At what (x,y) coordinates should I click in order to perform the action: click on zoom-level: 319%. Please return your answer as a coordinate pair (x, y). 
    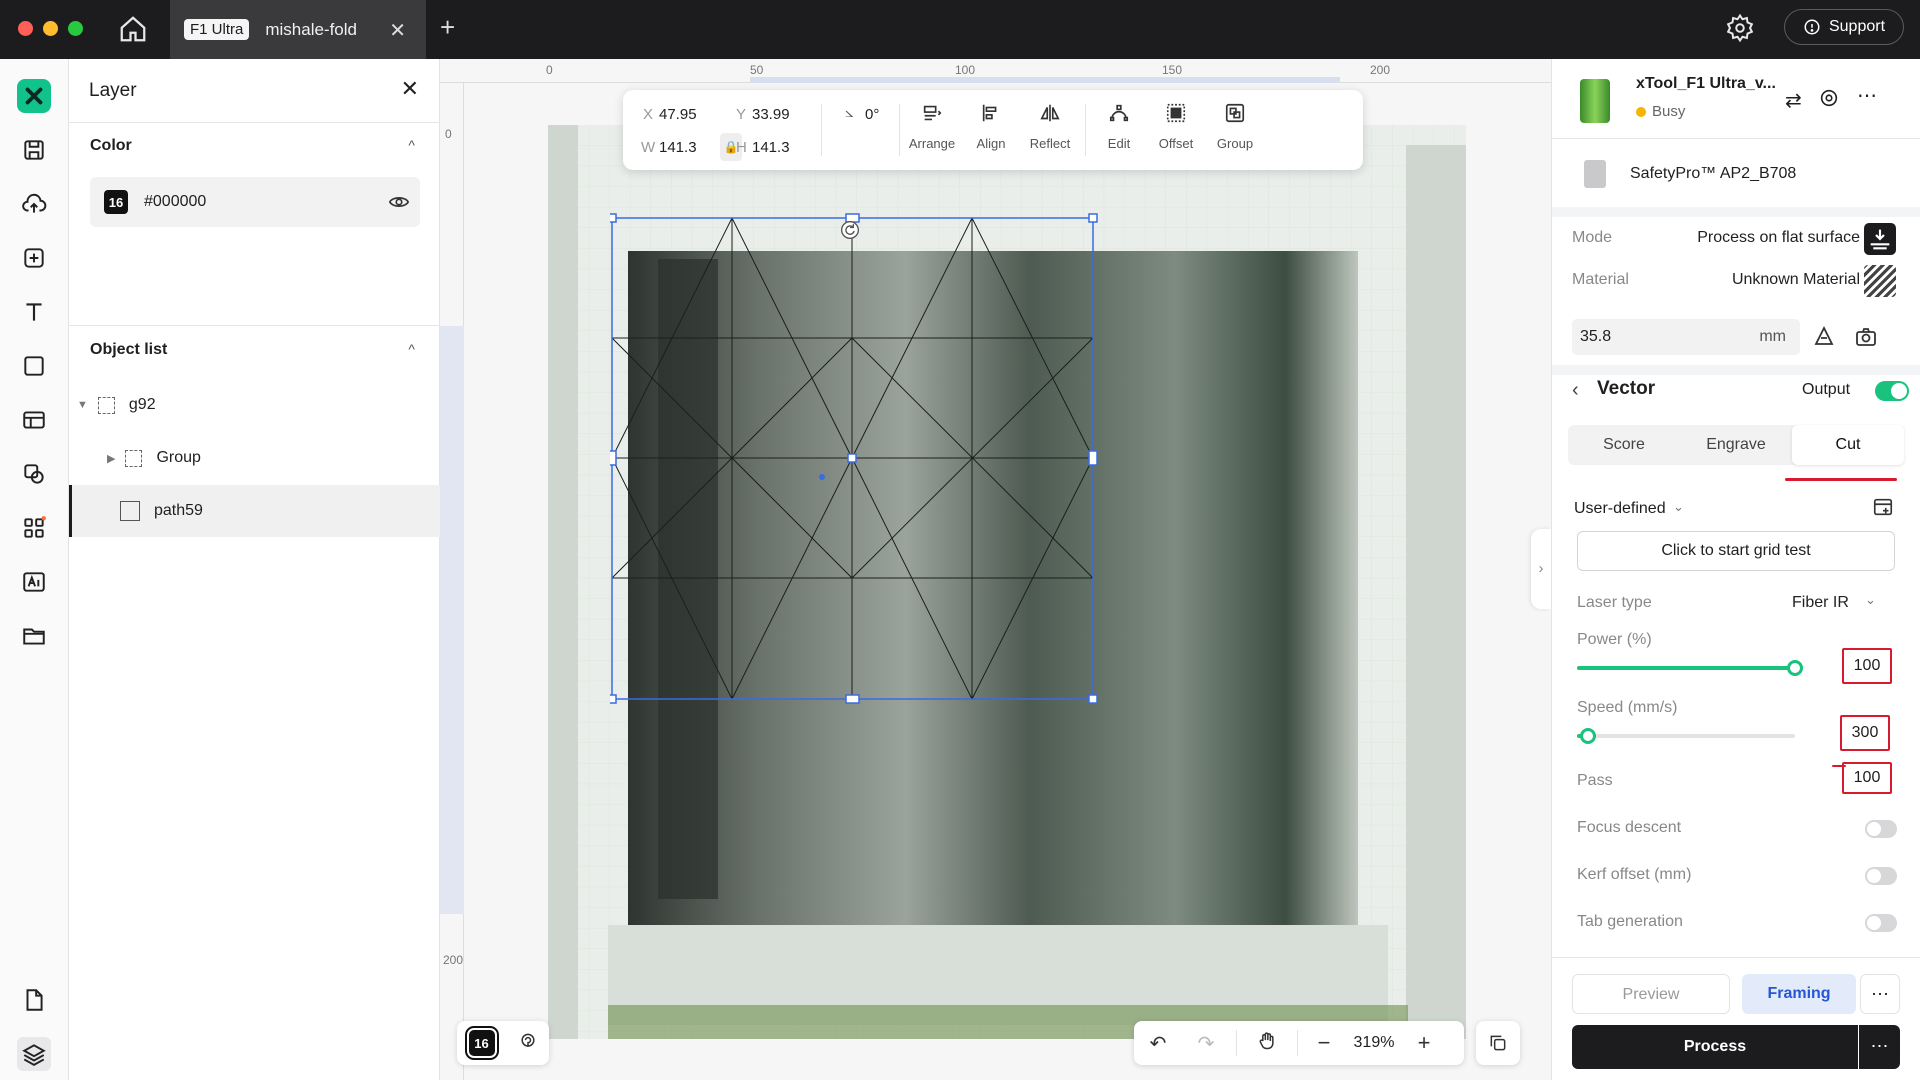
    Looking at the image, I should click on (1374, 1043).